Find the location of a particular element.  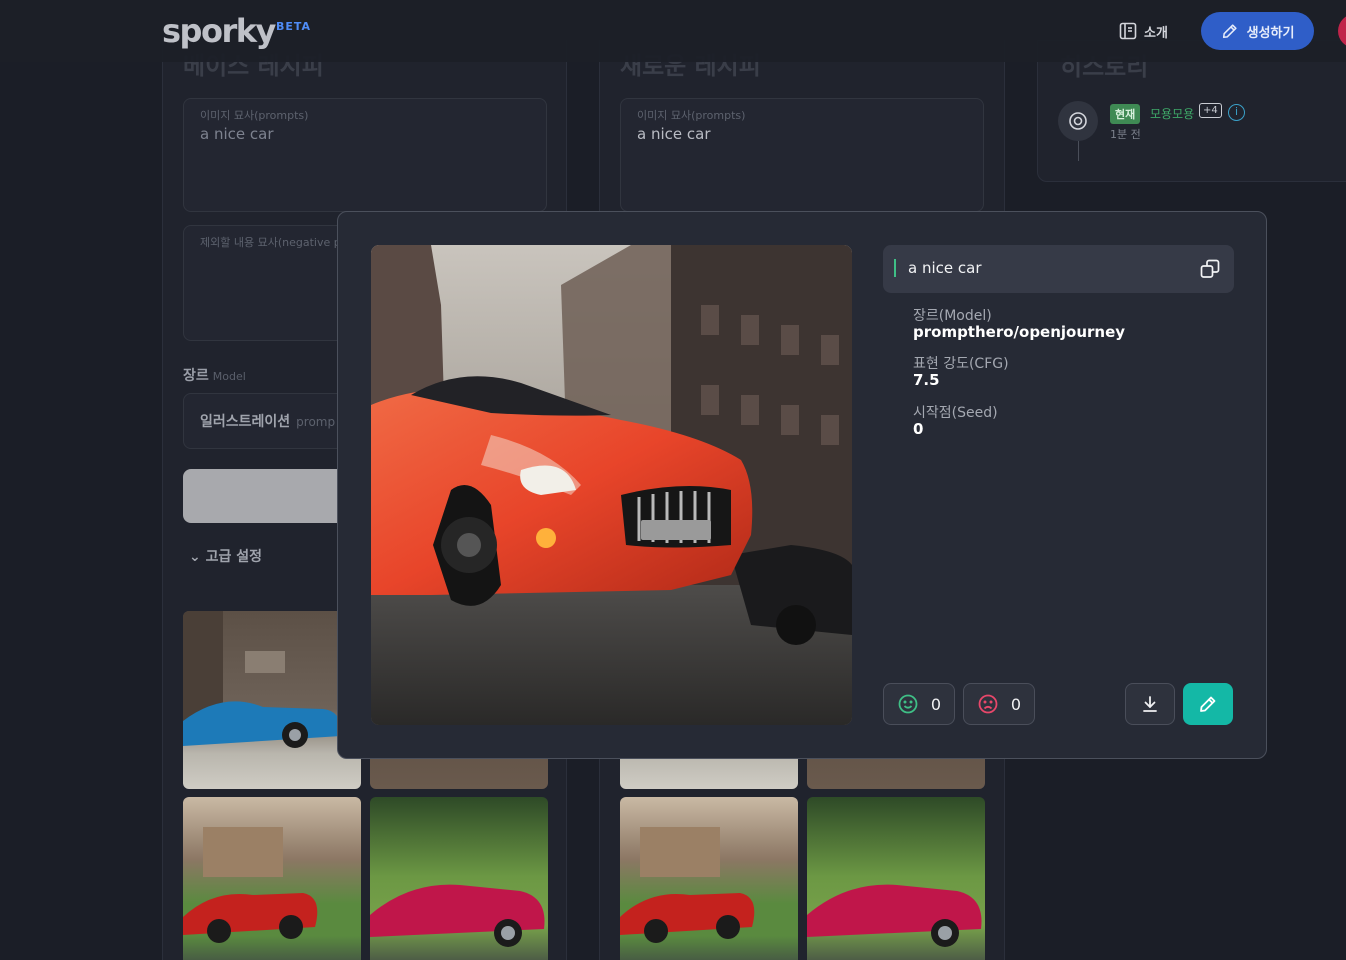

avatar is located at coordinates (1342, 31).